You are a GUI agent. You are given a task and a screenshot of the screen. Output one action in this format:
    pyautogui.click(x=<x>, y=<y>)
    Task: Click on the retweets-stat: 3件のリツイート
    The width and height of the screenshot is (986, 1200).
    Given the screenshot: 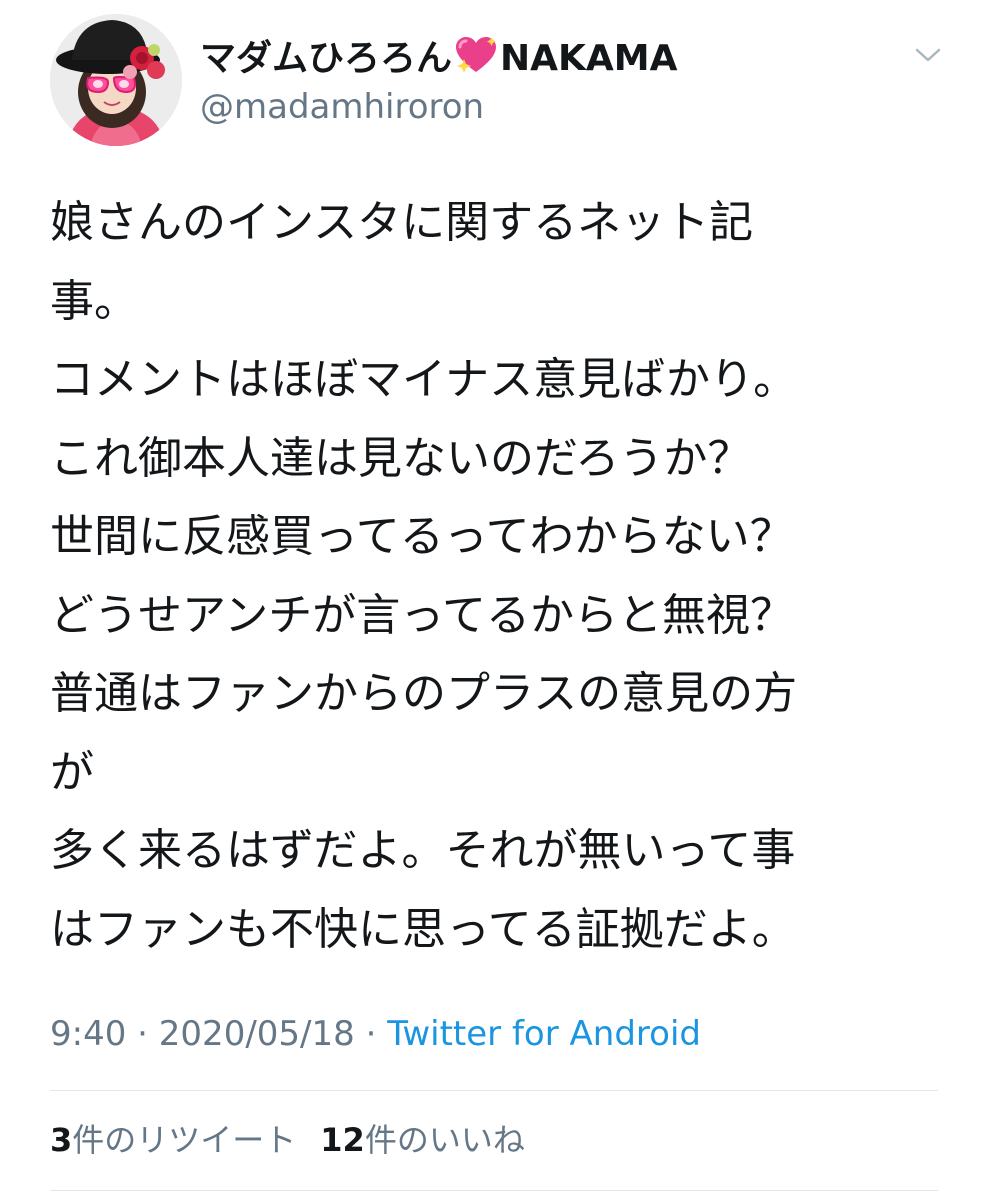 What is the action you would take?
    pyautogui.click(x=173, y=1140)
    